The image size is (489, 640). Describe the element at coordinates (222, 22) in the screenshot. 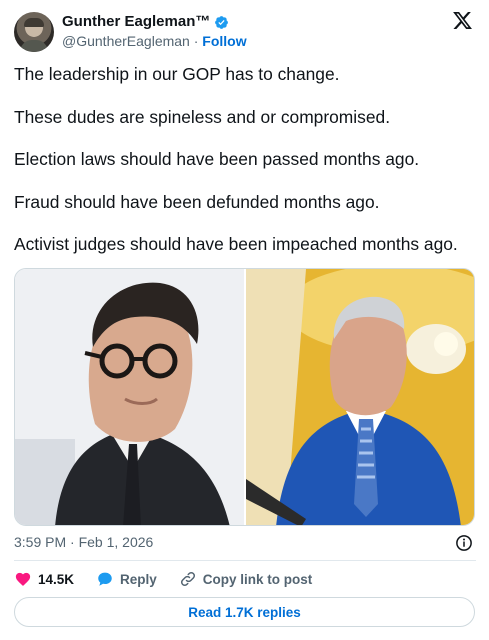

I see `verified-badge-icon` at that location.